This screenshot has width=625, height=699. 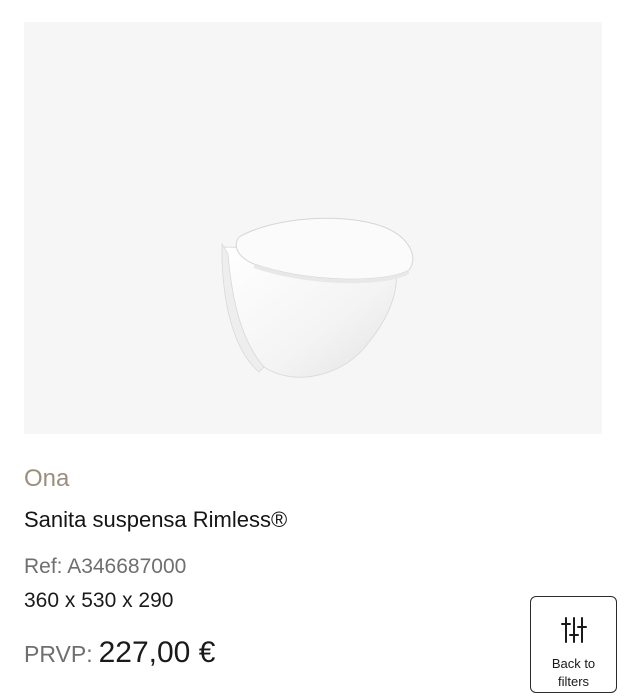 What do you see at coordinates (58, 654) in the screenshot?
I see `price-label: PRVP:` at bounding box center [58, 654].